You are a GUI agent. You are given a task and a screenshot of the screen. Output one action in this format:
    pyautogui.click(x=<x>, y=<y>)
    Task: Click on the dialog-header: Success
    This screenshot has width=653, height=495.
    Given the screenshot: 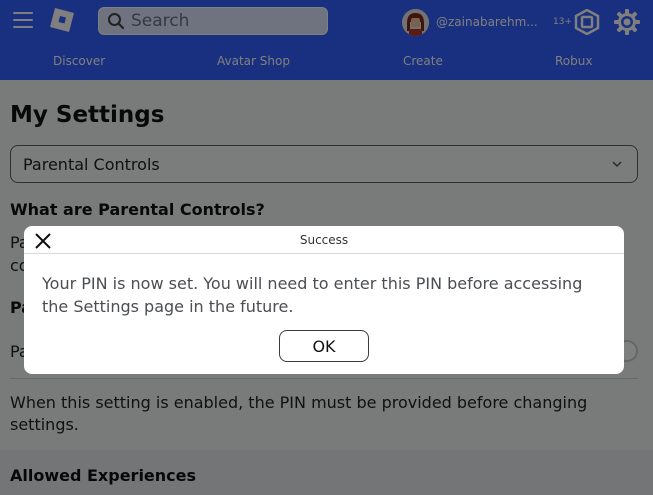 What is the action you would take?
    pyautogui.click(x=324, y=240)
    